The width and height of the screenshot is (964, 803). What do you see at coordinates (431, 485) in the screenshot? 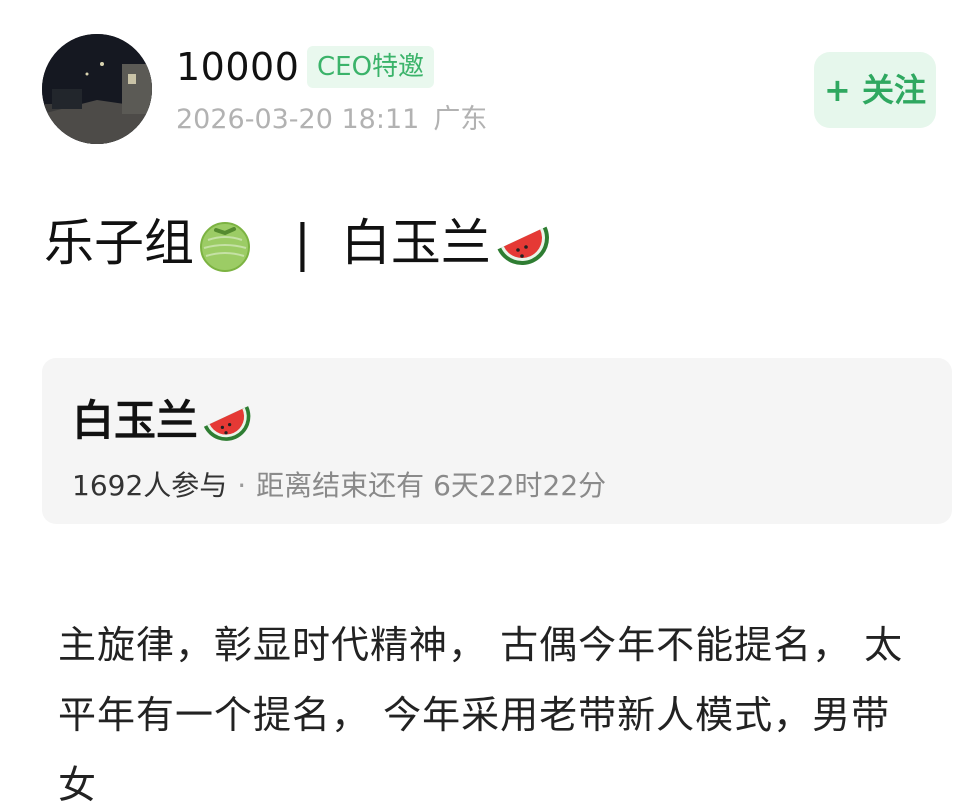
I see `vote-time-left: 距离结束还有 6天22时22分` at bounding box center [431, 485].